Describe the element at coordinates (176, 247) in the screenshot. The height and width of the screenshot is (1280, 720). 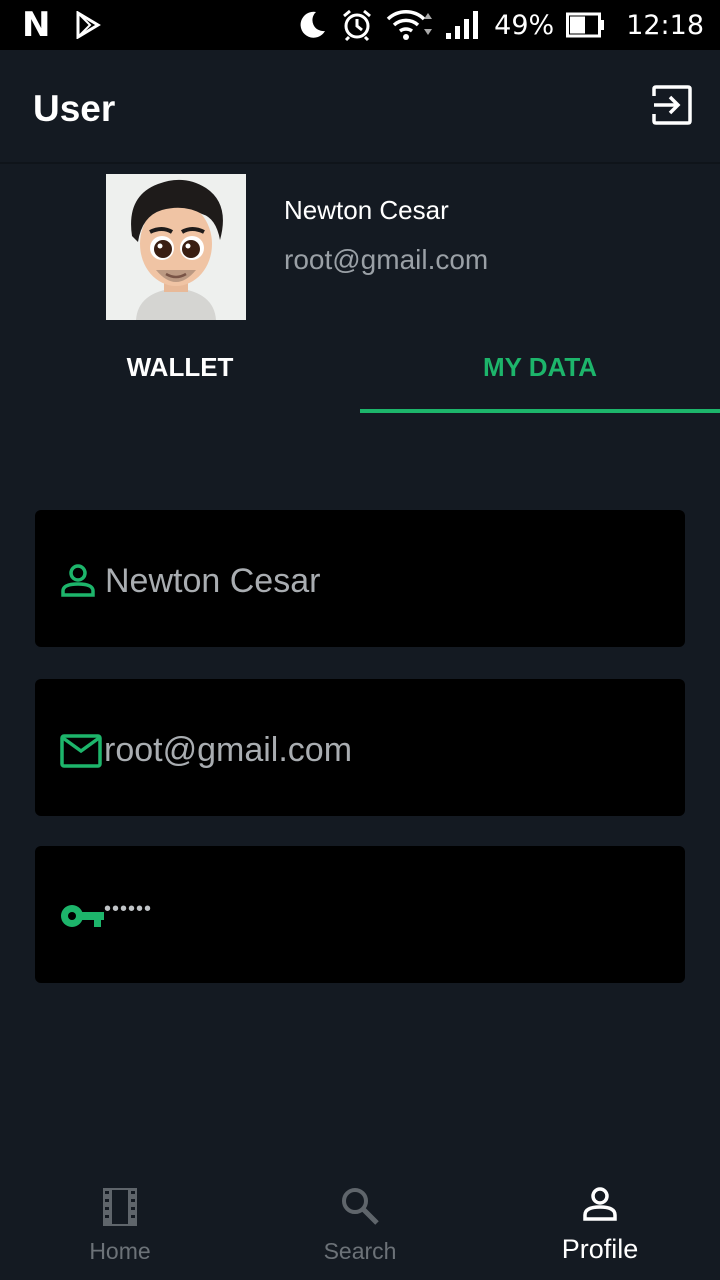
I see `avatar` at that location.